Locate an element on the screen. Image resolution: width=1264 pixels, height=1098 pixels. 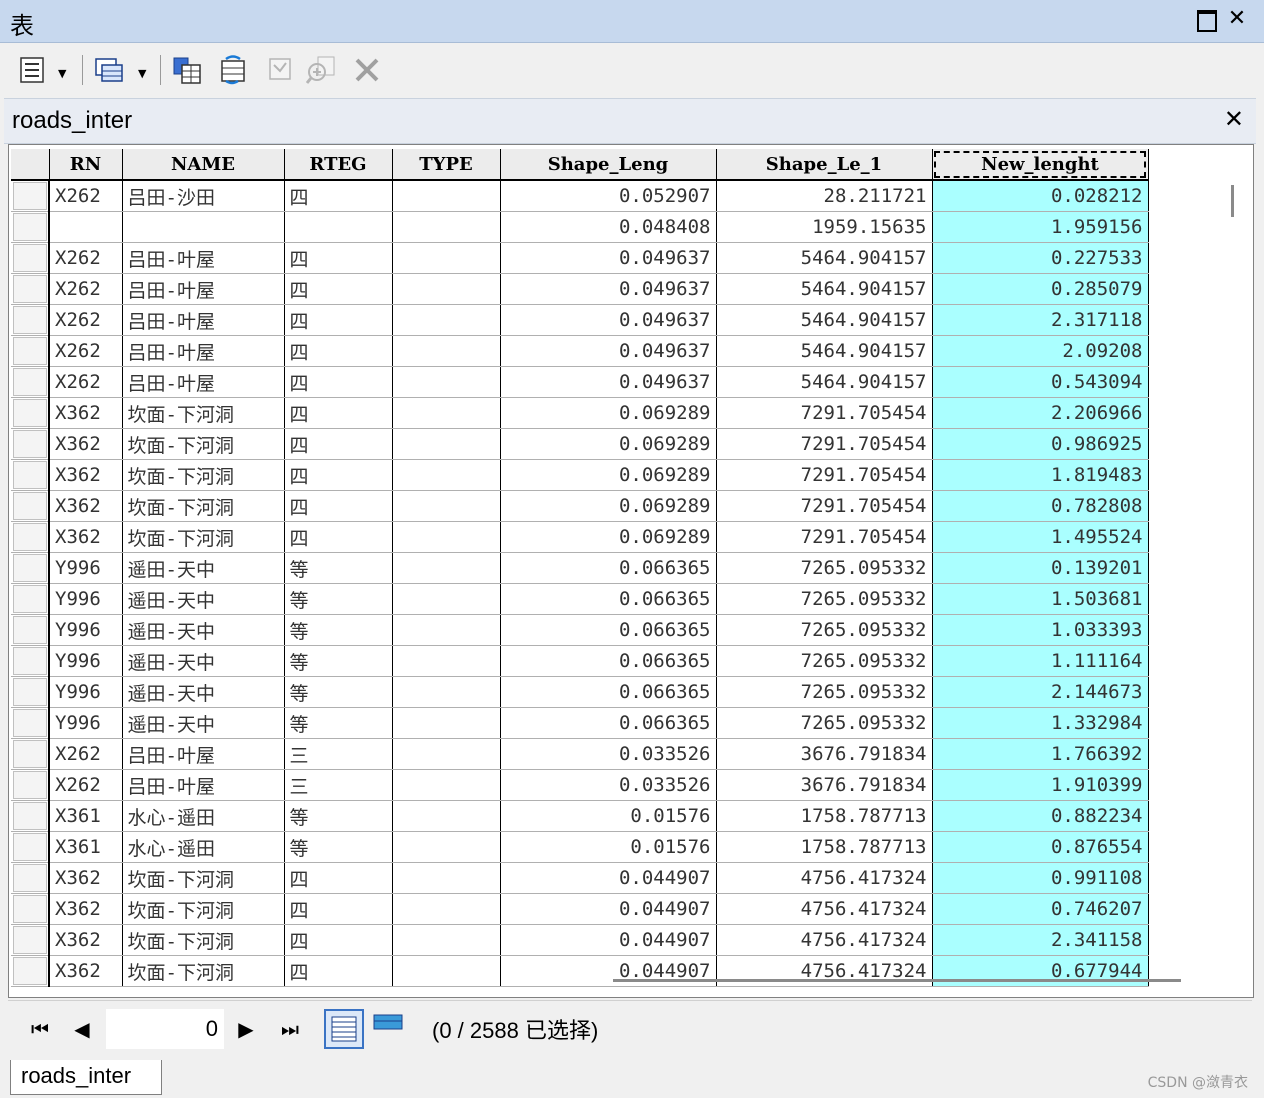
column-header-type: TYPE is located at coordinates (446, 165).